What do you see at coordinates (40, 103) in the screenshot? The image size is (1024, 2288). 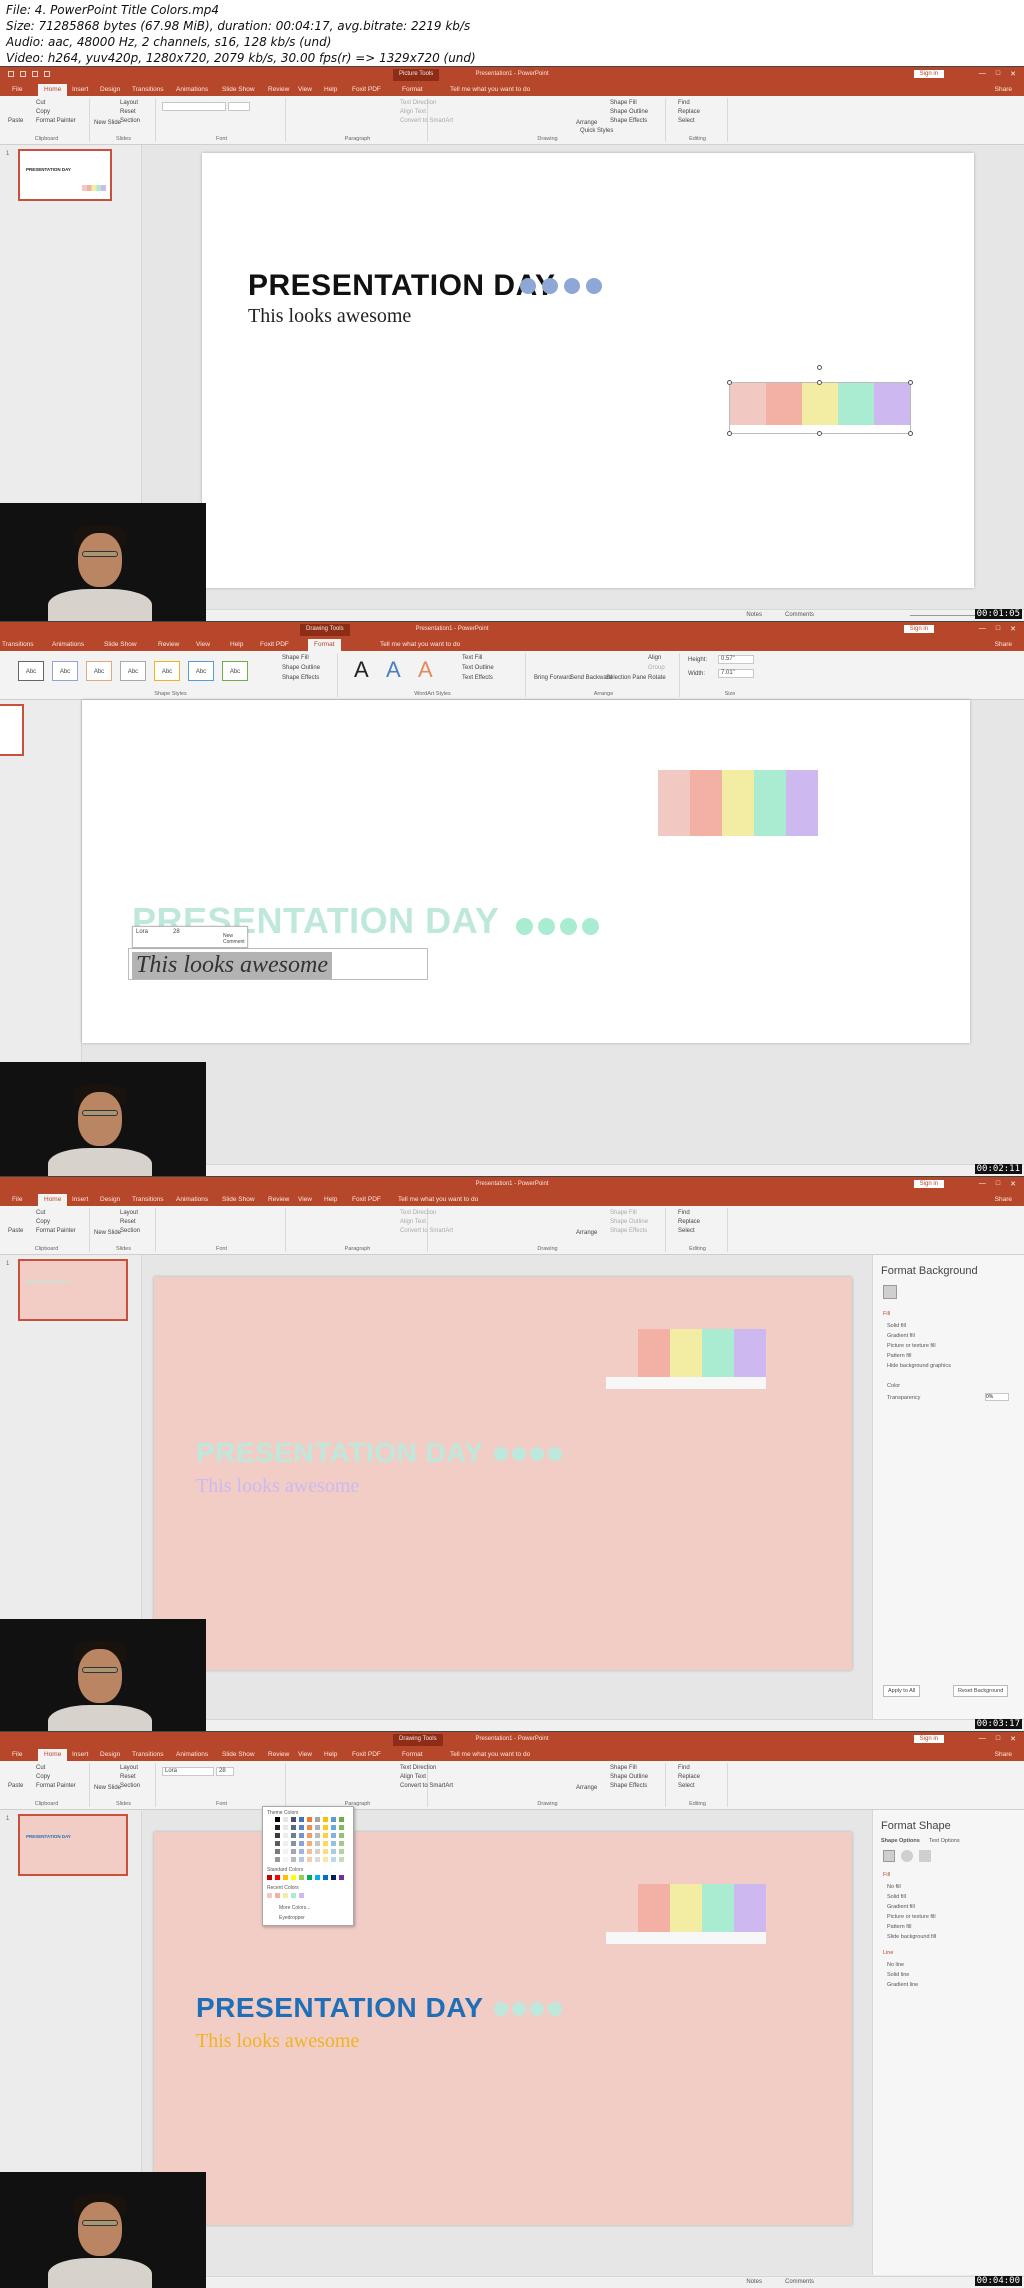 I see `cut-button: Cut` at bounding box center [40, 103].